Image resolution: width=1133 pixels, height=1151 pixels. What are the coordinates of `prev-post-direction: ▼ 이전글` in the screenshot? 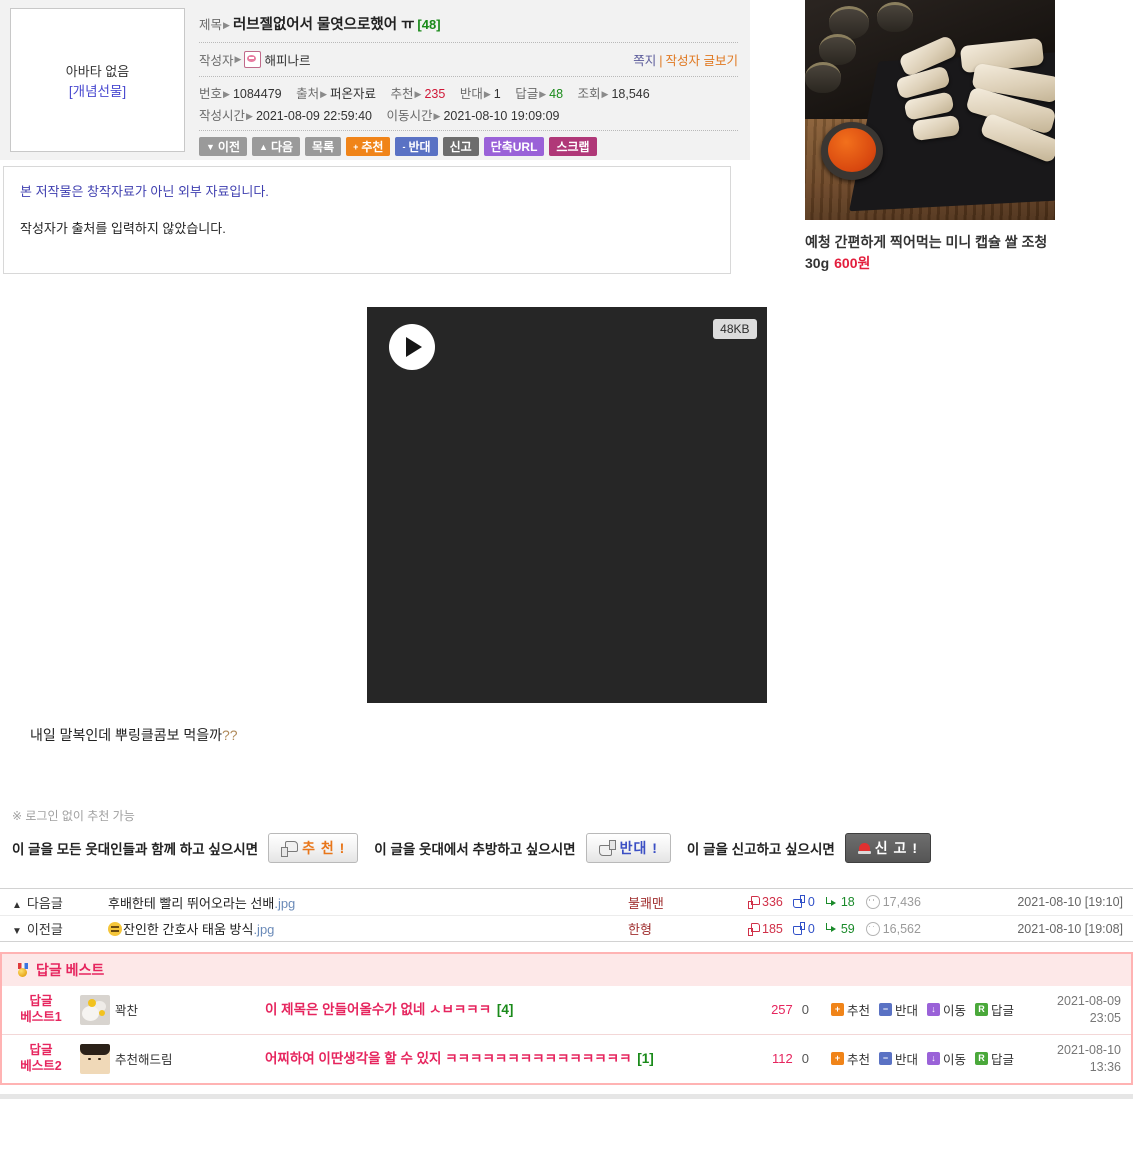 It's located at (60, 928).